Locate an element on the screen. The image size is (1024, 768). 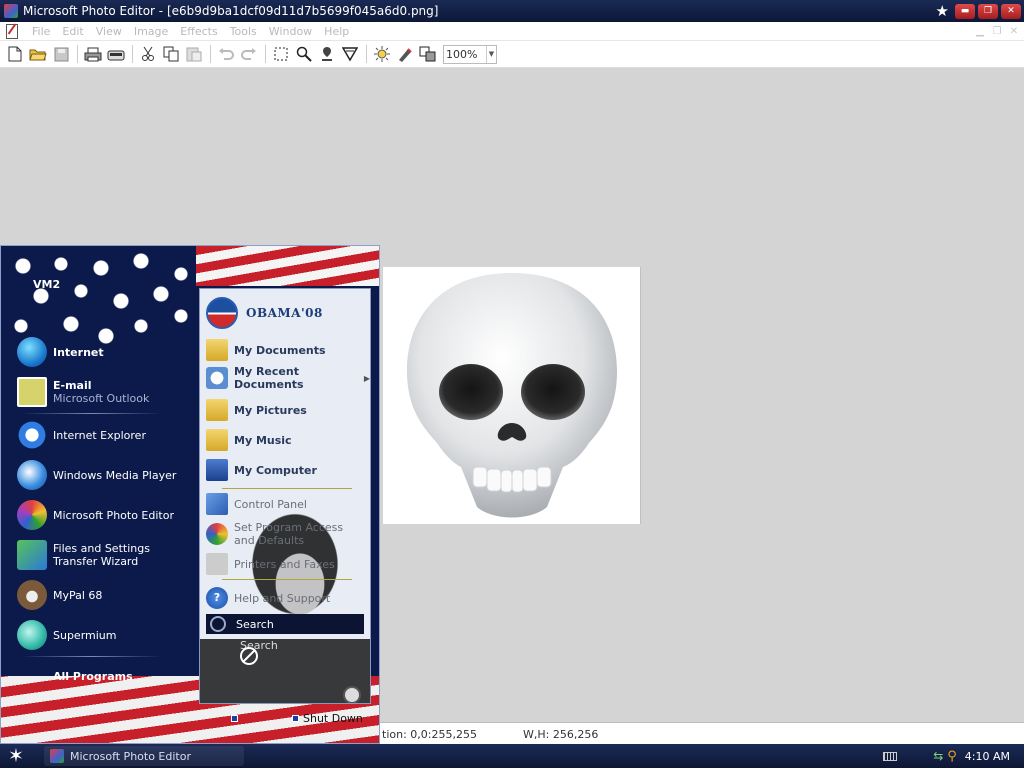
system-tray: ⇆ ⚲ 4:10 AM is located at coordinates (953, 756).